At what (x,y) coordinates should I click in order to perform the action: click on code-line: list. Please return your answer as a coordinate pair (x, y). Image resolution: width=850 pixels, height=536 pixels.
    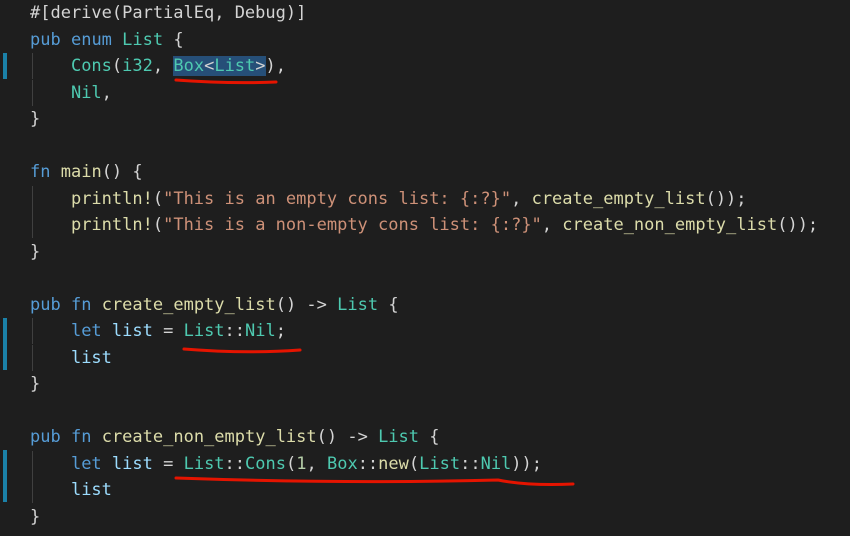
    Looking at the image, I should click on (425, 357).